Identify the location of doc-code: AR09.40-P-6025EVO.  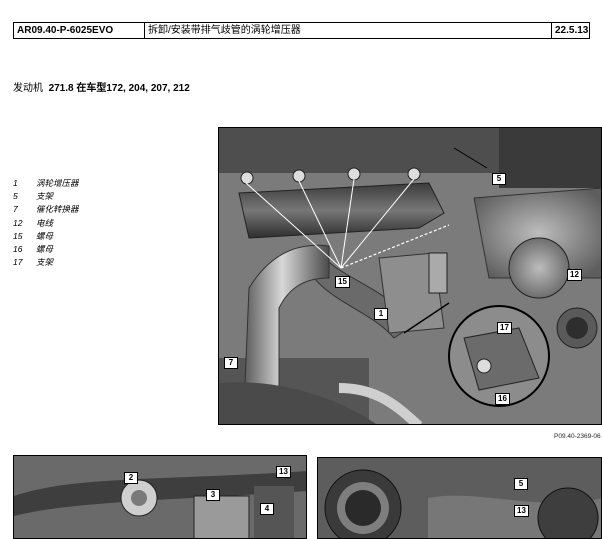
(79, 30).